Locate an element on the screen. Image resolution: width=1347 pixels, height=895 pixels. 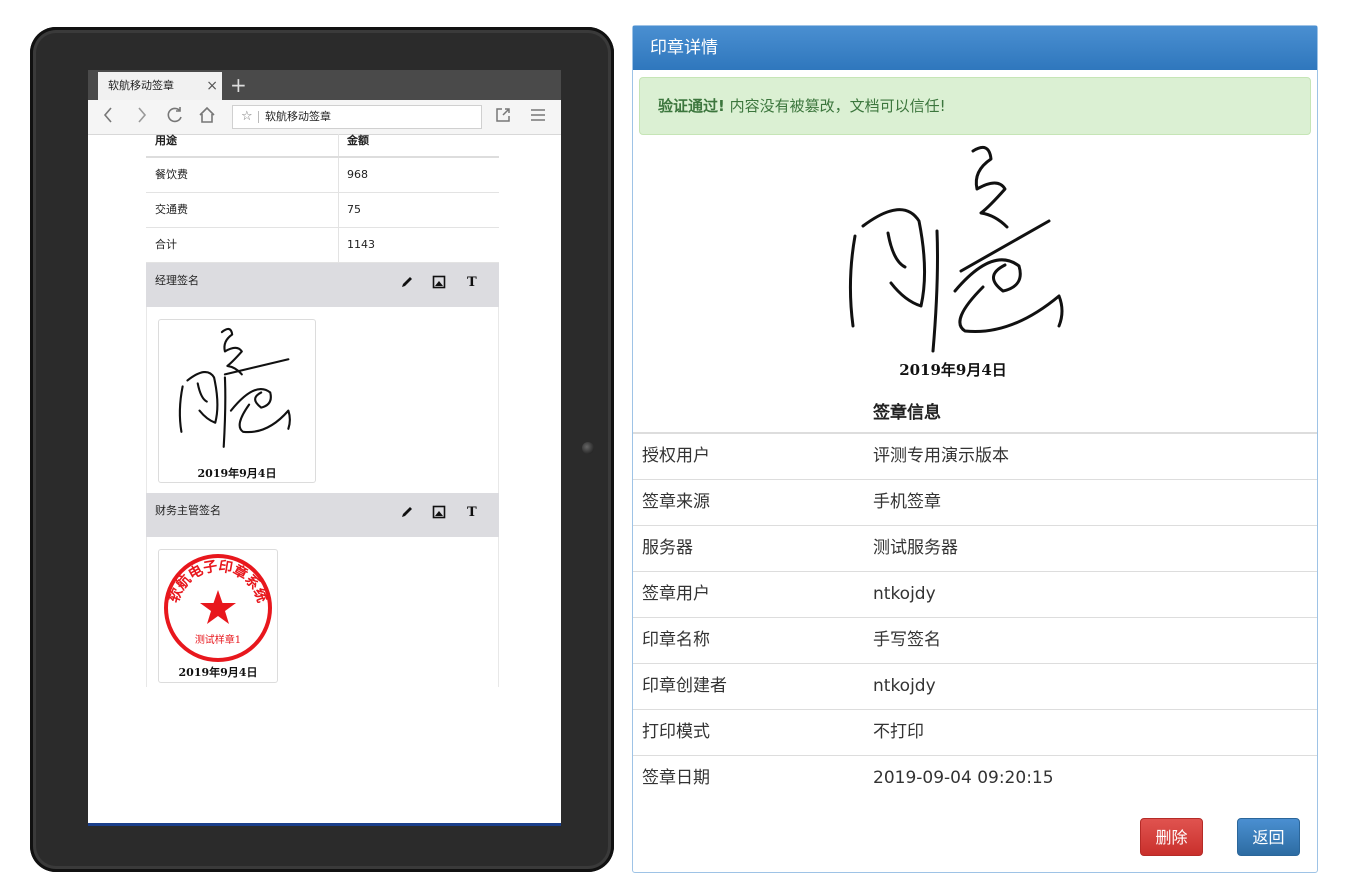
info-value: 评测专用演示版本 is located at coordinates (941, 456).